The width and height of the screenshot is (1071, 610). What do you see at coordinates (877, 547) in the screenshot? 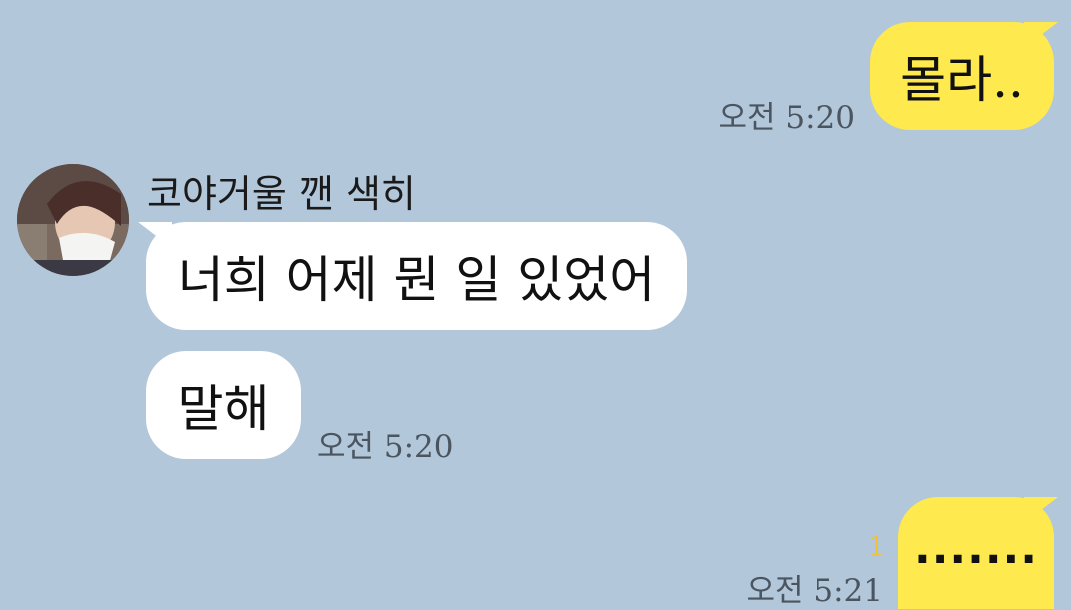
I see `unread-count: 1` at bounding box center [877, 547].